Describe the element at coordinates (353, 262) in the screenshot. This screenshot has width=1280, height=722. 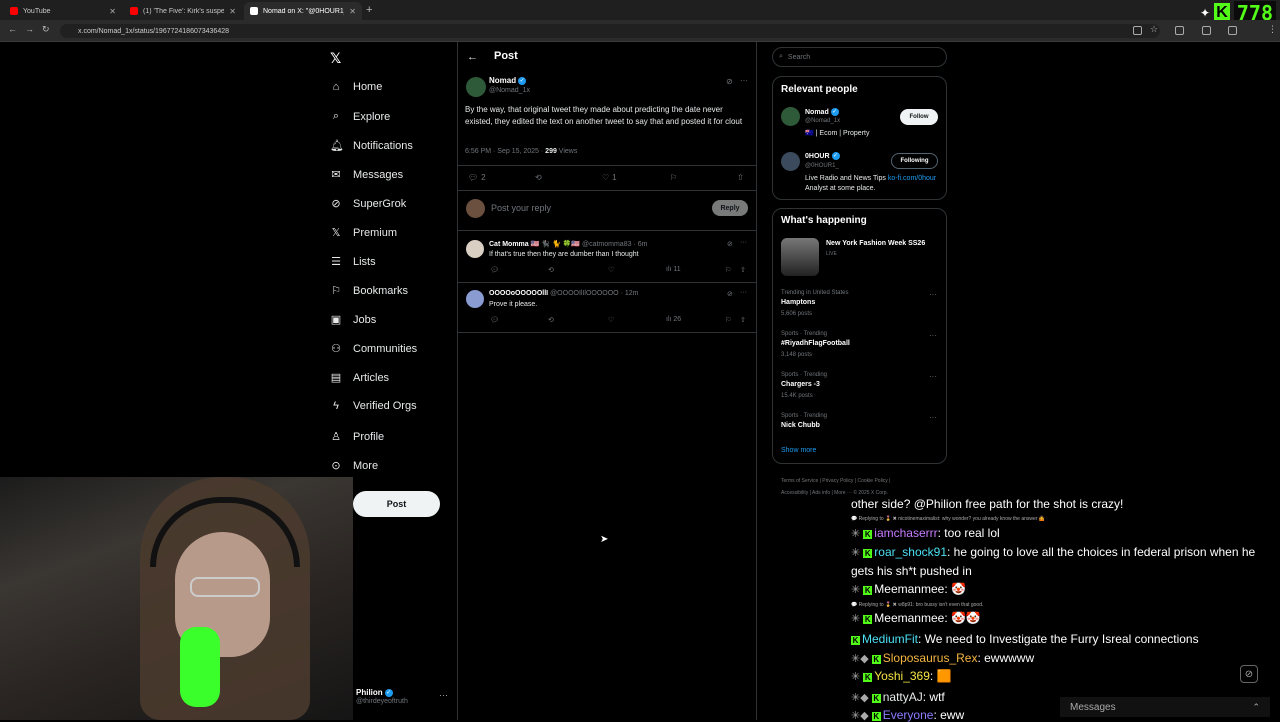
I see `nav-lists: ☰ Lists` at that location.